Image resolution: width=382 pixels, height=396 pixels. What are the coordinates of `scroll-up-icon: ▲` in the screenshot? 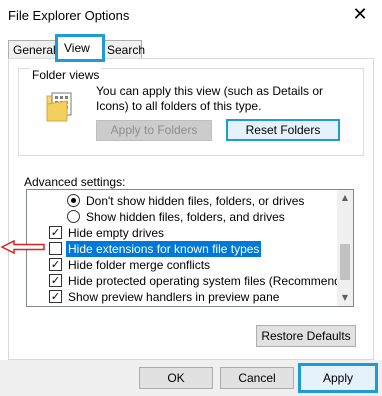 It's located at (345, 198).